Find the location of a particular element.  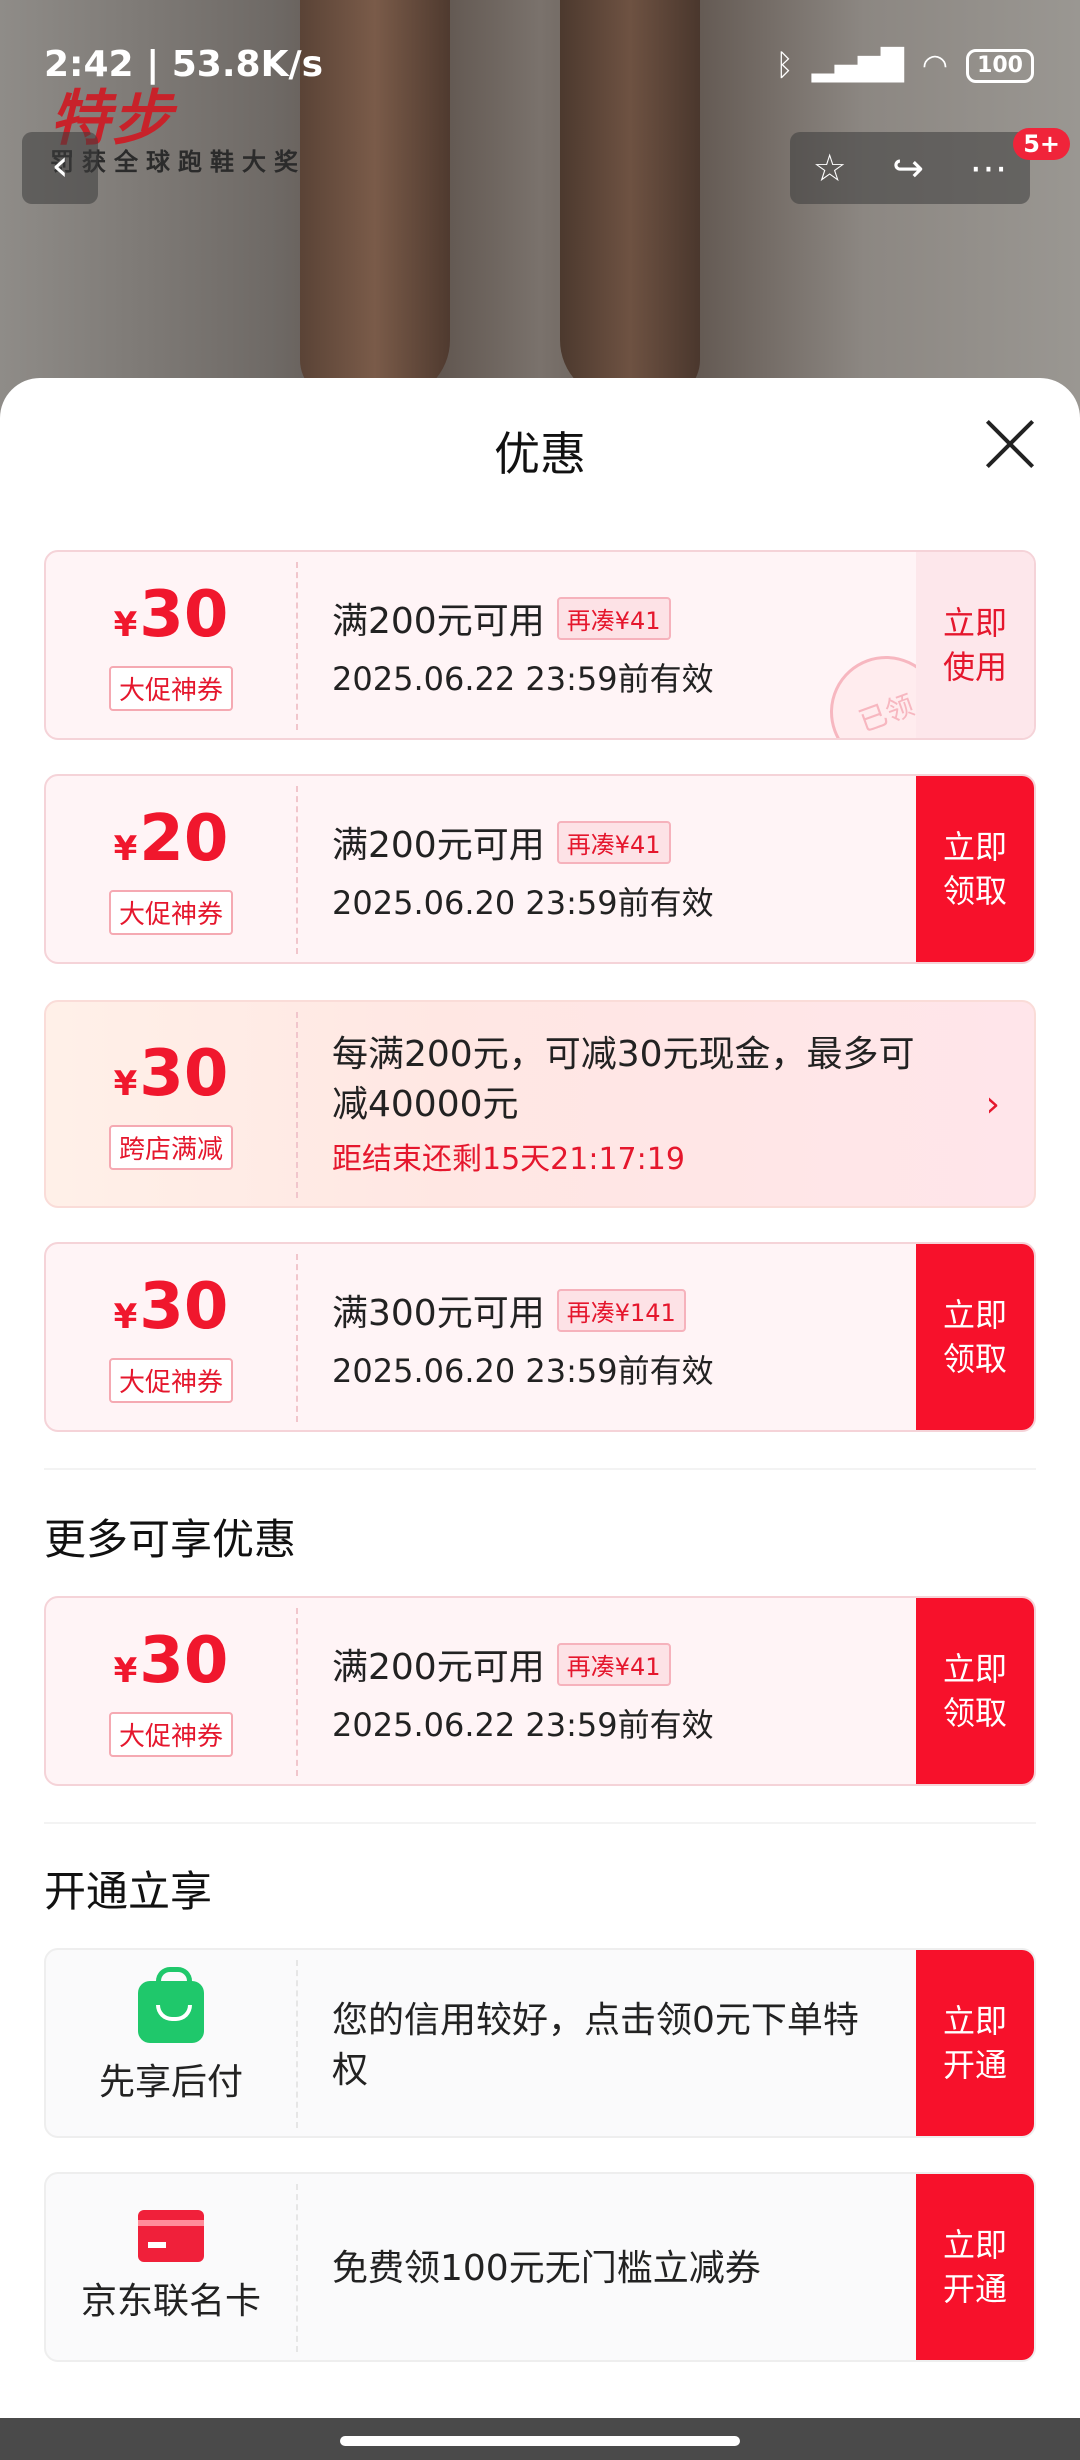

chevron-left-icon: ‹ is located at coordinates (60, 165).